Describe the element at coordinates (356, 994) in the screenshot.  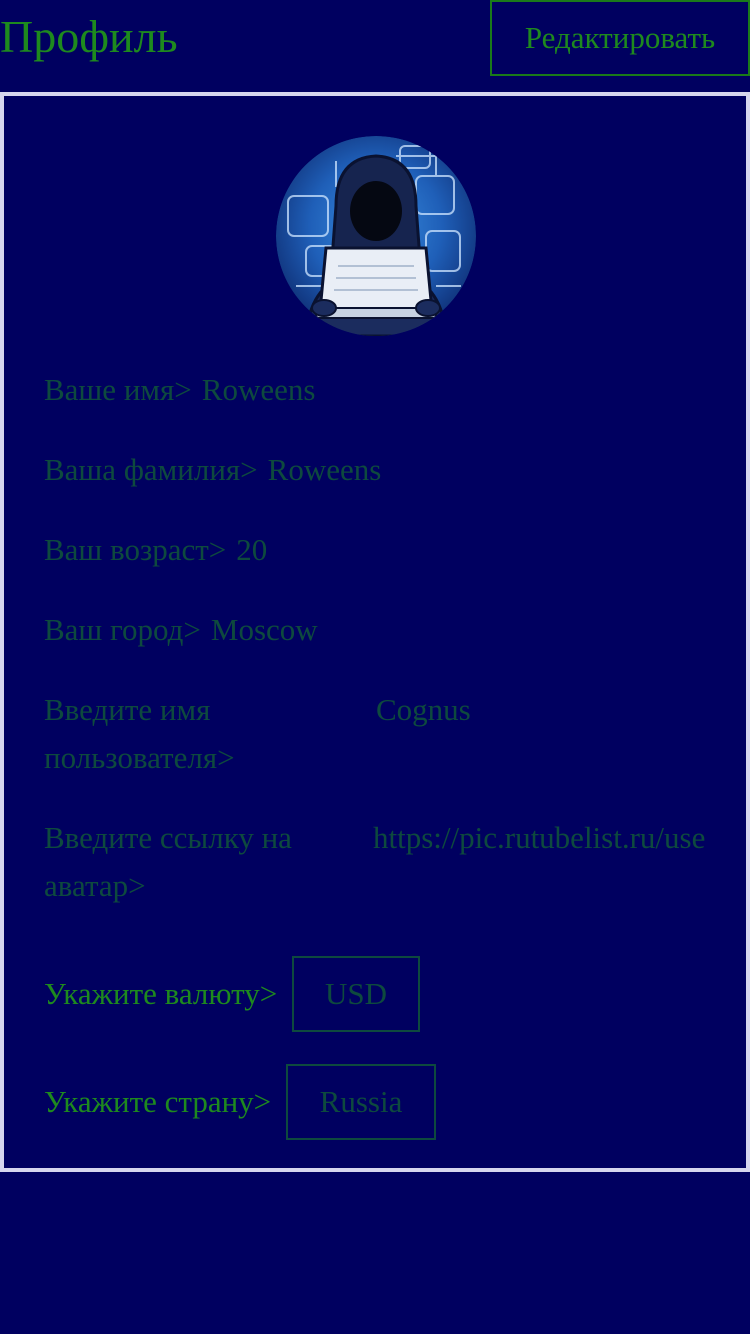
I see `currency-select: USD` at that location.